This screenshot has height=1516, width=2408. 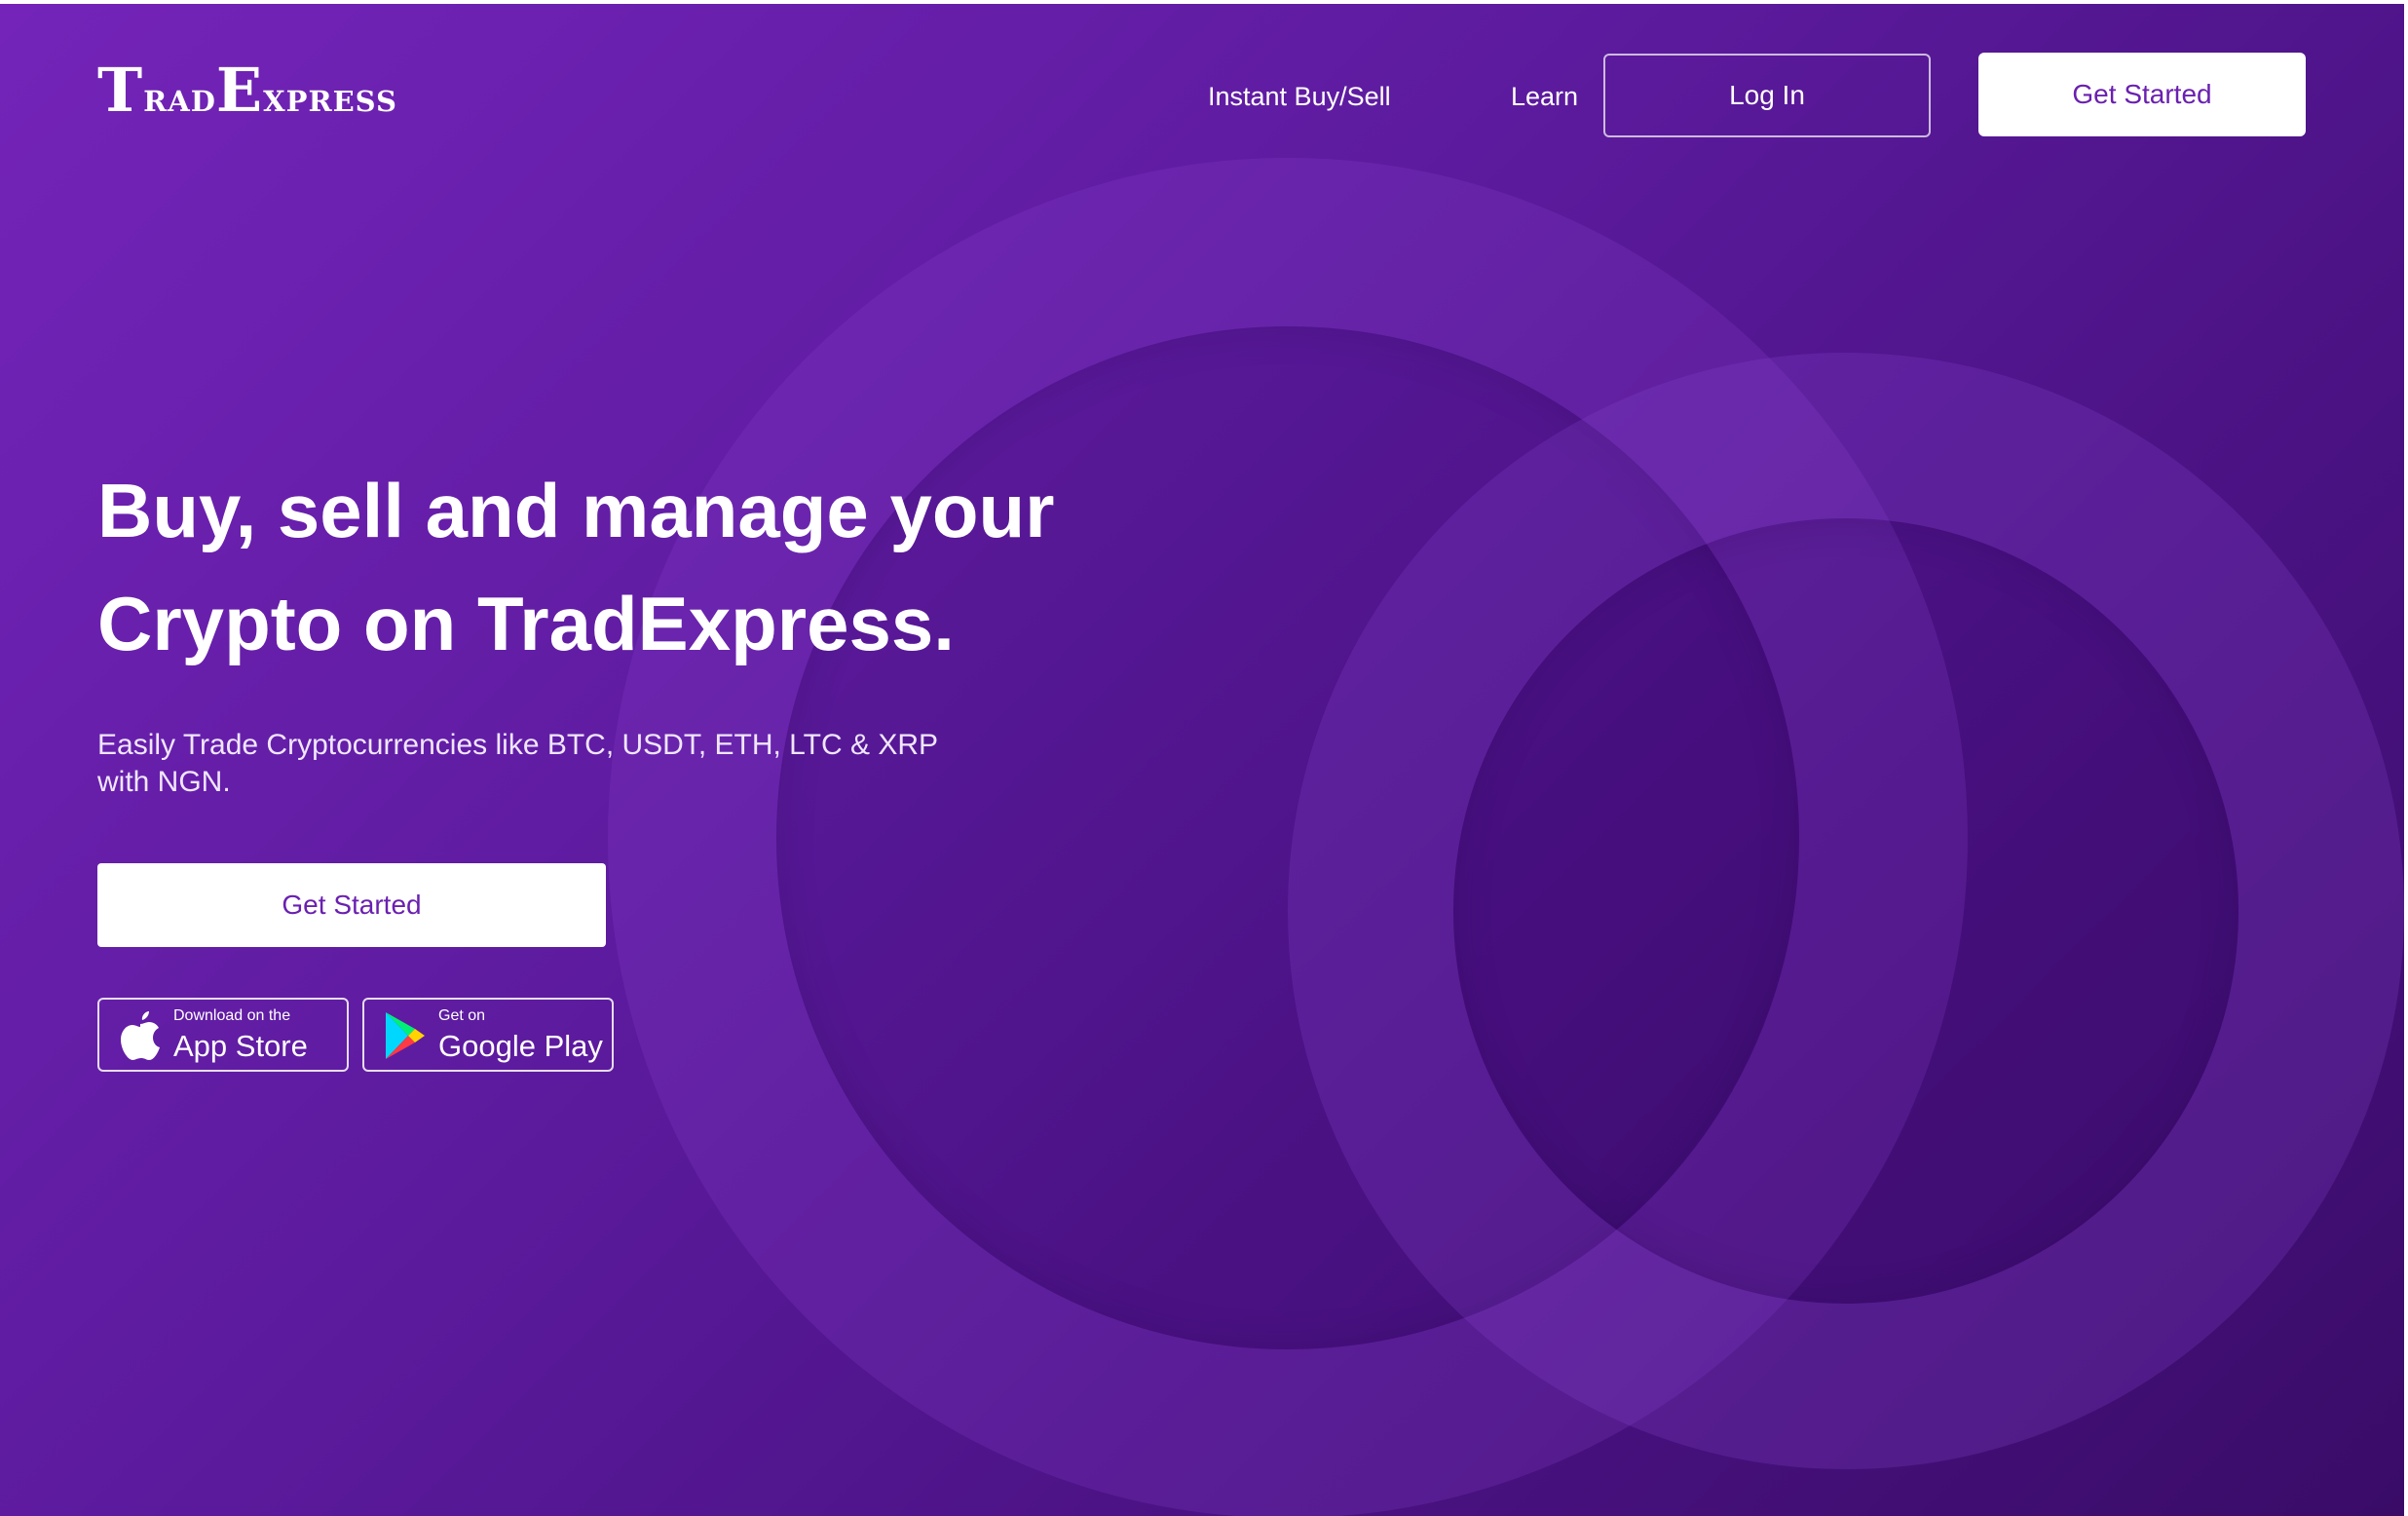 I want to click on app-store-large-text: App Store, so click(x=240, y=1046).